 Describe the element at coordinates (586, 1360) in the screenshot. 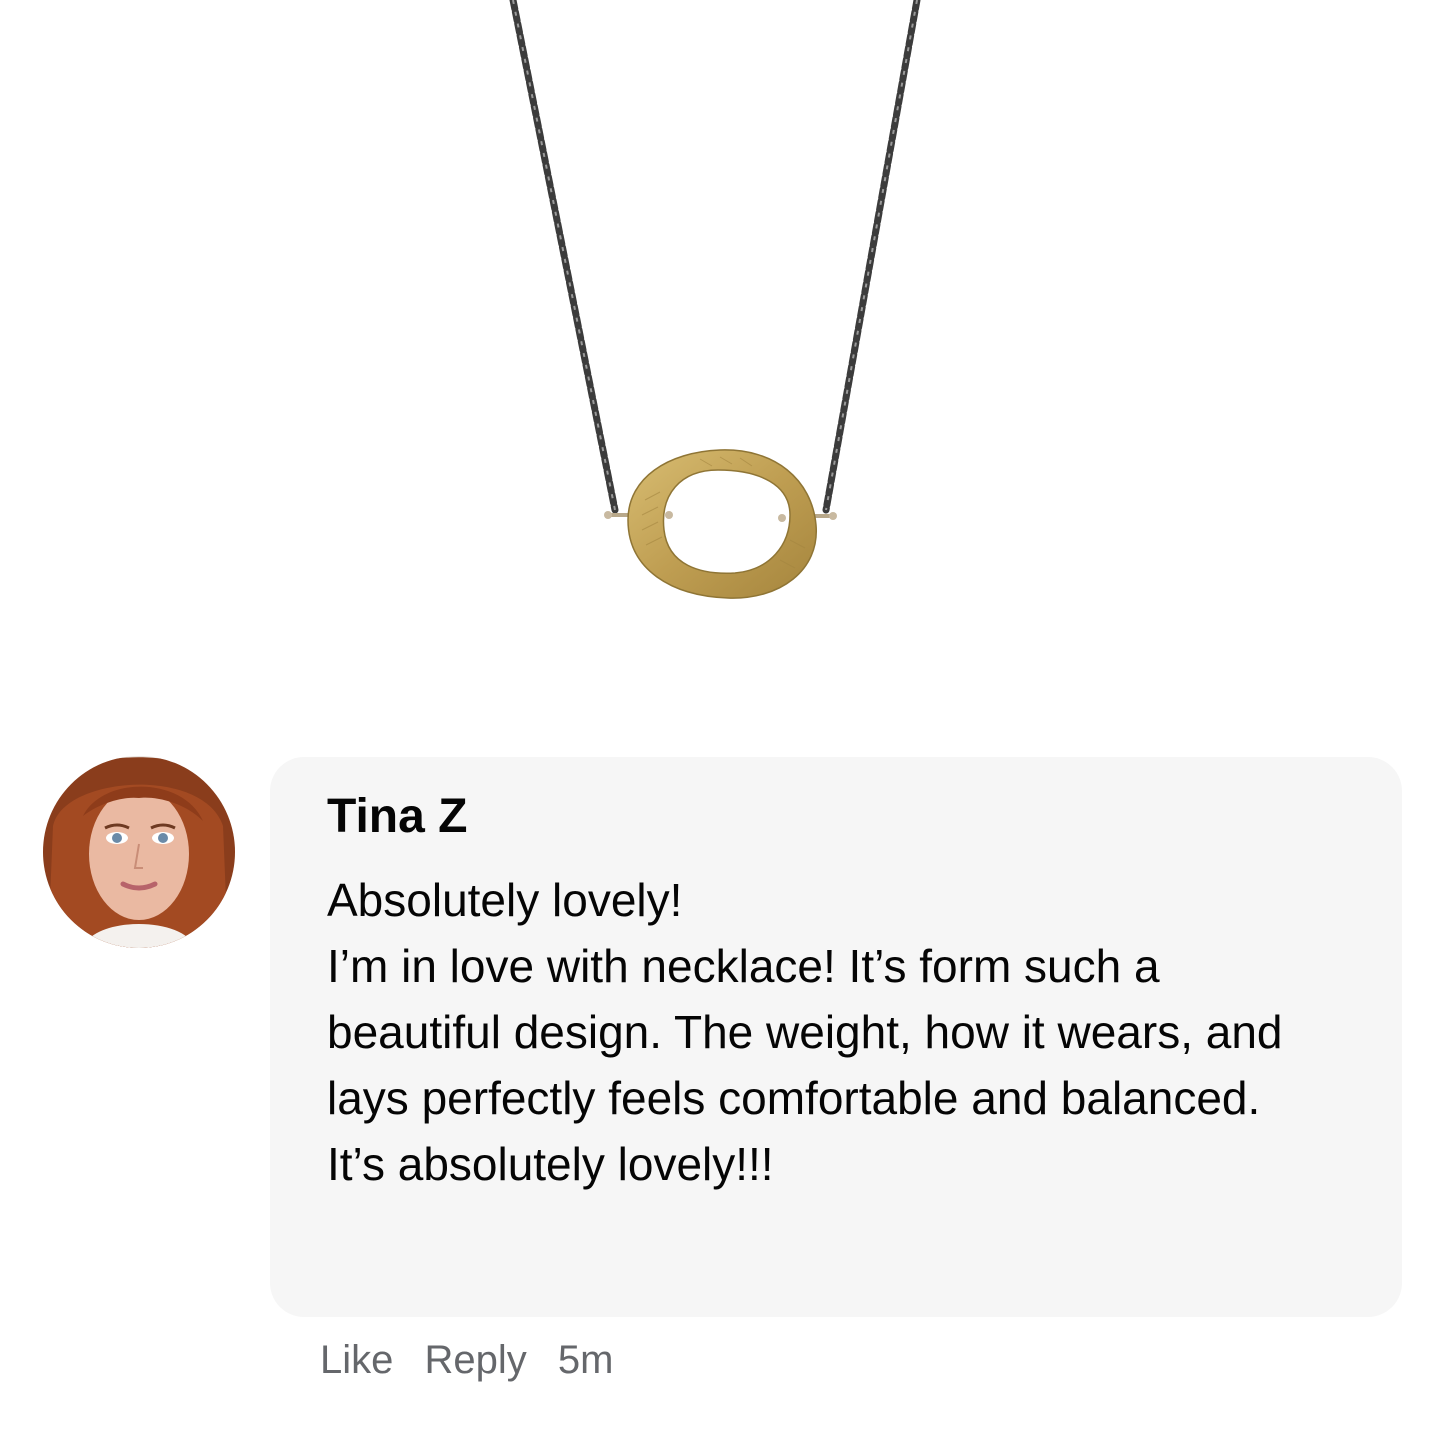

I see `comment-timestamp: 5m` at that location.